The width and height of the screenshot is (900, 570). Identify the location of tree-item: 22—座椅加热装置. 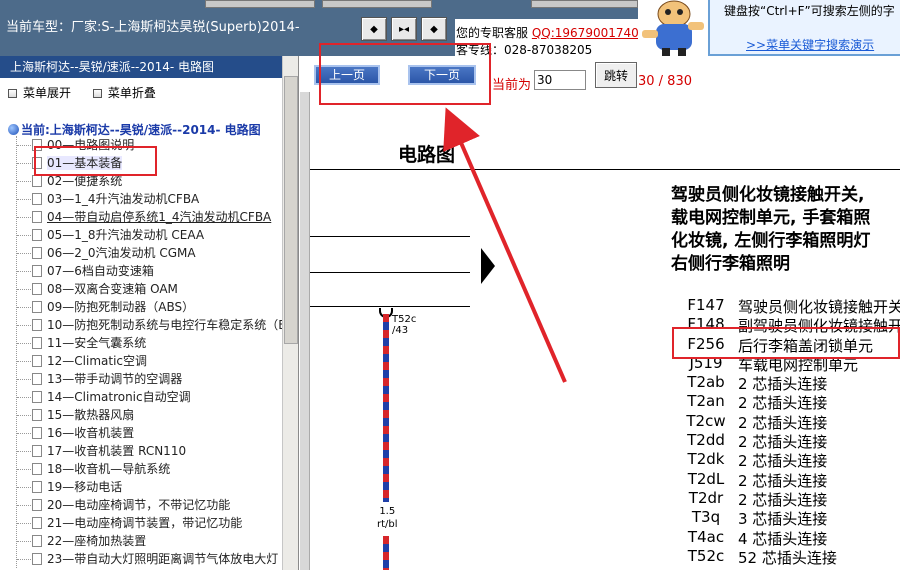
(157, 541).